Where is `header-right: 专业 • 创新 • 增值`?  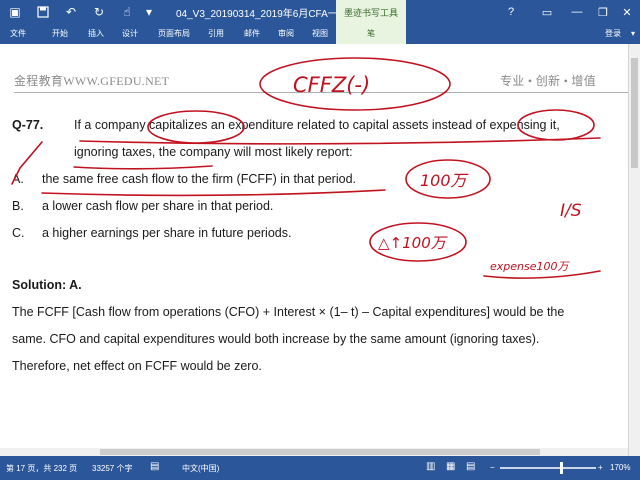 header-right: 专业 • 创新 • 增值 is located at coordinates (548, 81).